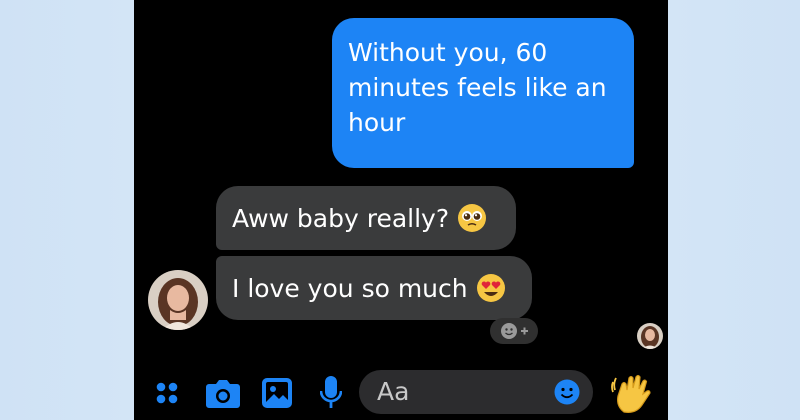 This screenshot has height=420, width=800. Describe the element at coordinates (650, 336) in the screenshot. I see `seen-by-avatar` at that location.